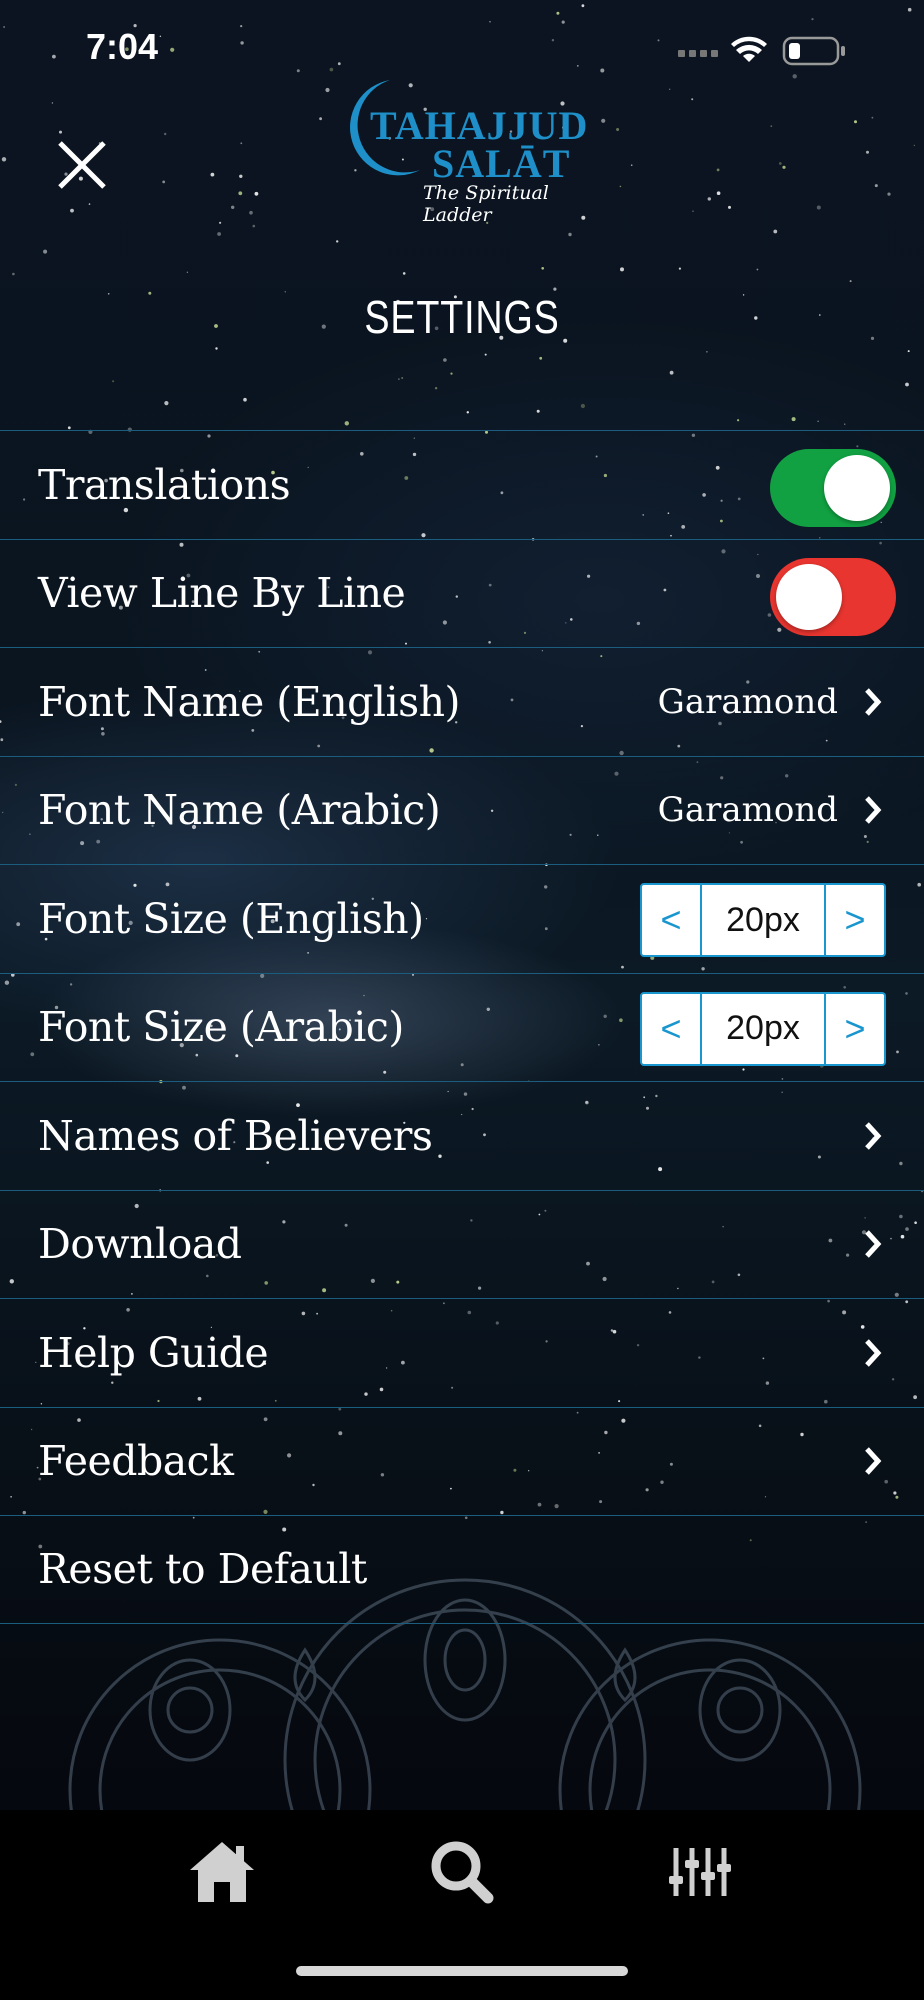 Image resolution: width=924 pixels, height=2000 pixels. I want to click on close-button, so click(82, 165).